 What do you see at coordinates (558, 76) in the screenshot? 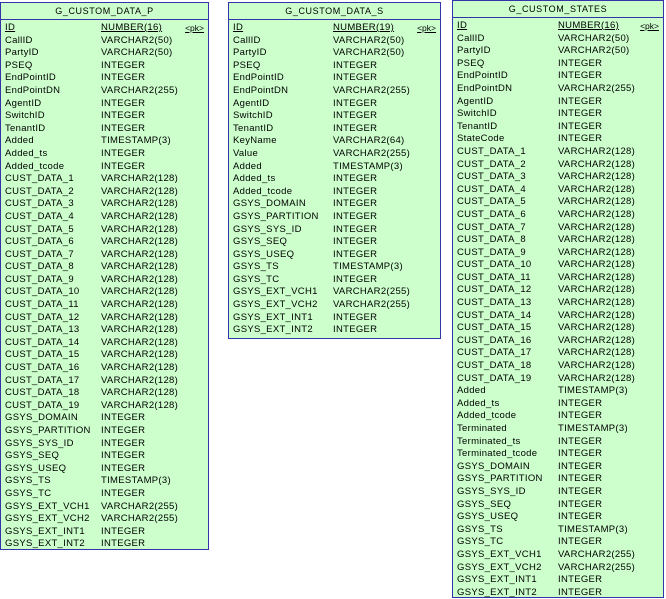
I see `column-row: EndPointID INTEGER` at bounding box center [558, 76].